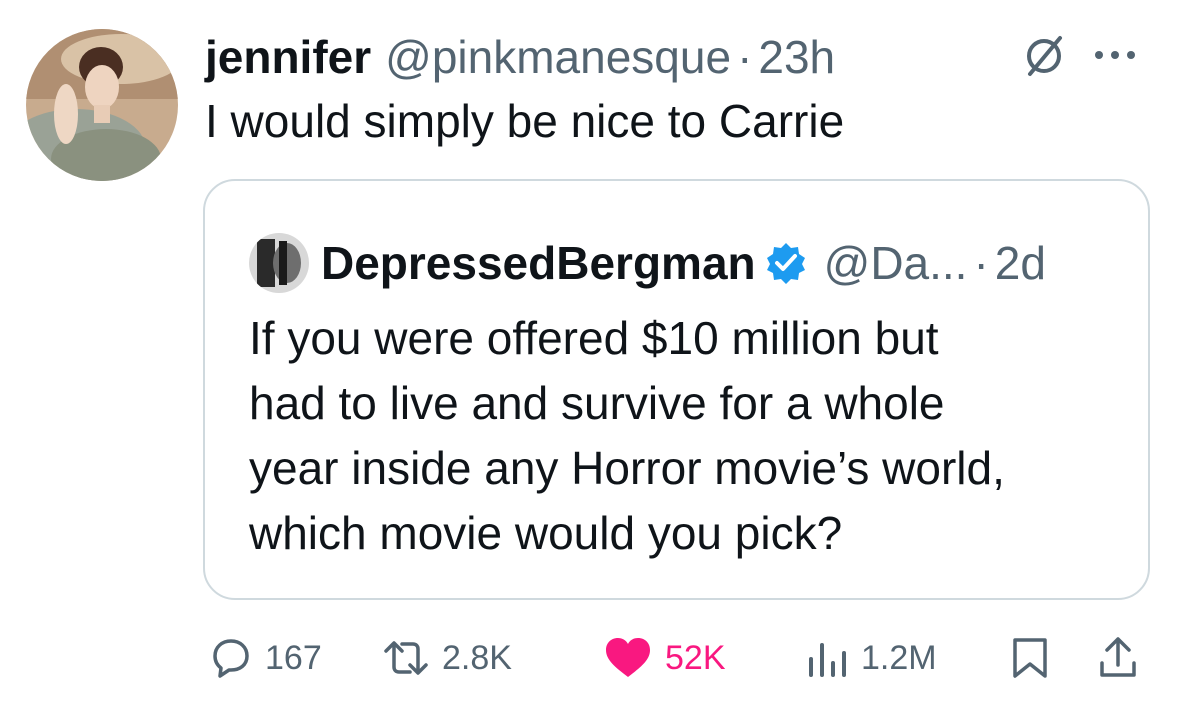 The width and height of the screenshot is (1179, 708). I want to click on bookmark-button, so click(1030, 658).